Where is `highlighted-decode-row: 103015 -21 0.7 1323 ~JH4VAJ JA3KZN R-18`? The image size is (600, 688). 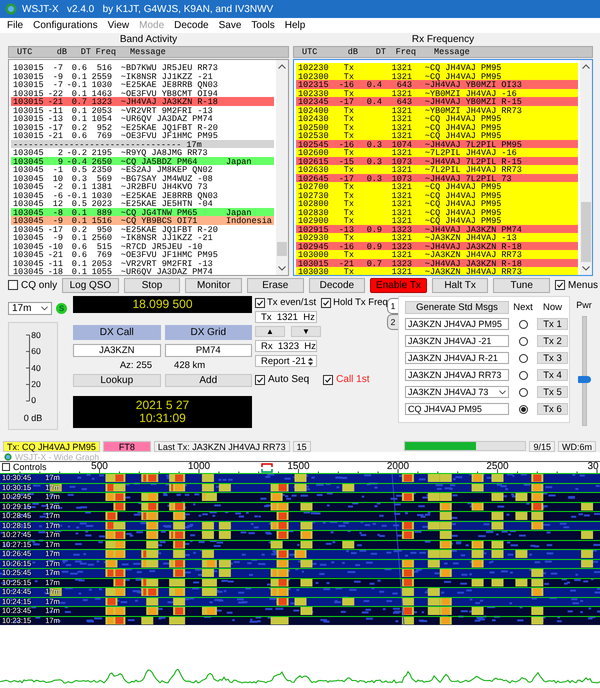 highlighted-decode-row: 103015 -21 0.7 1323 ~JH4VAJ JA3KZN R-18 is located at coordinates (142, 101).